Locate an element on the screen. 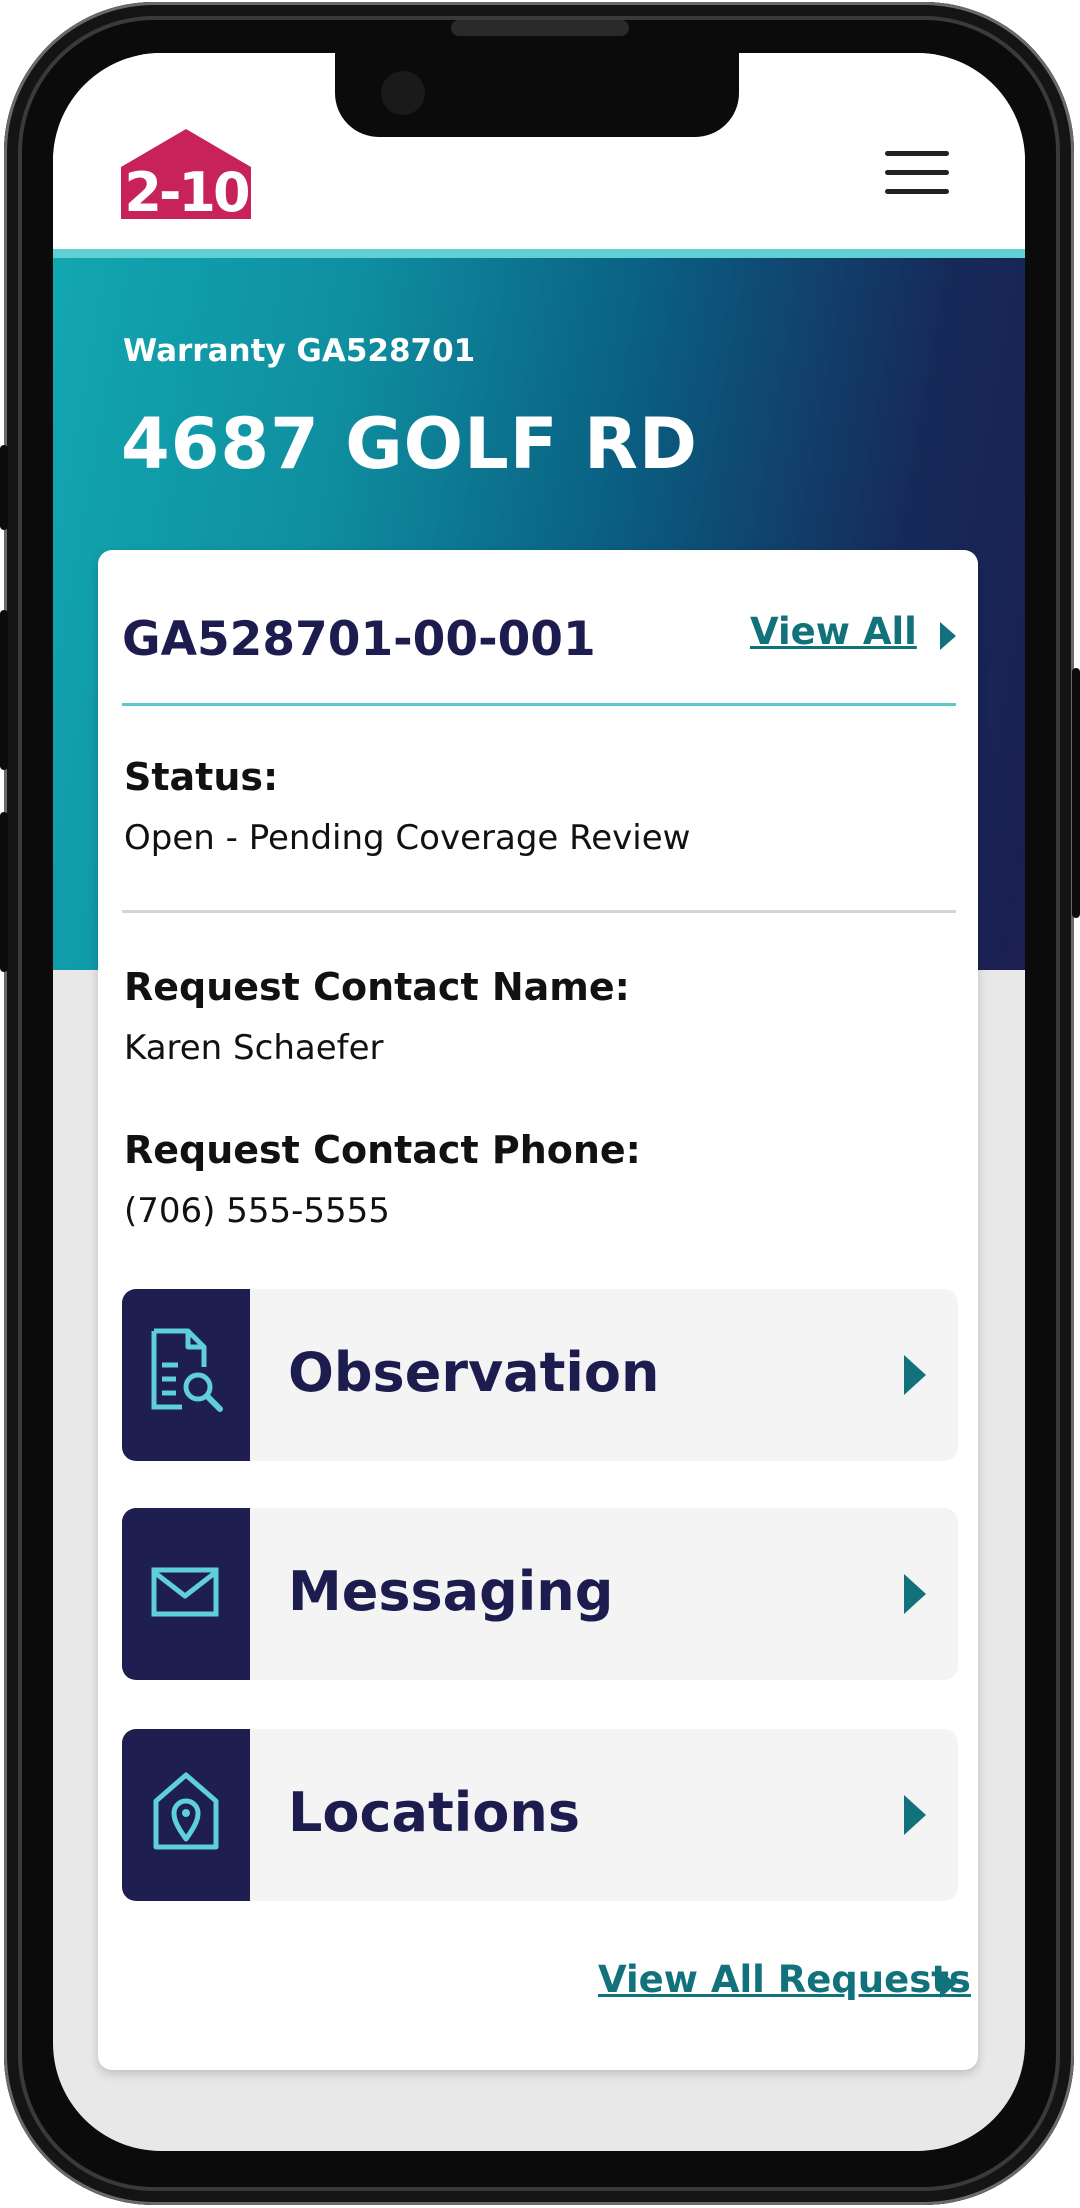 Image resolution: width=1080 pixels, height=2208 pixels. house-pin-icon is located at coordinates (186, 1811).